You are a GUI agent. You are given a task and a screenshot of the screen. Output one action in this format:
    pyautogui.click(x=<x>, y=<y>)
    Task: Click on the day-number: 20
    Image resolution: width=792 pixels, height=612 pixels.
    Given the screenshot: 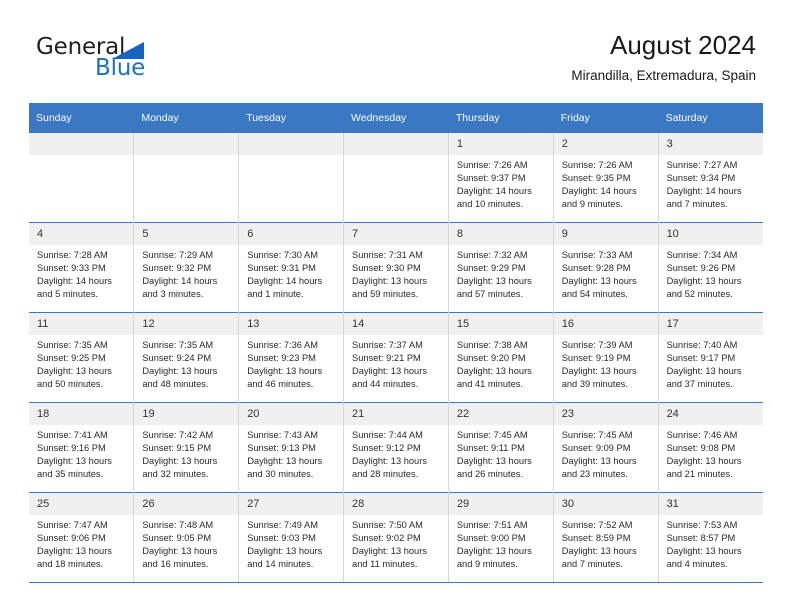 What is the action you would take?
    pyautogui.click(x=291, y=414)
    